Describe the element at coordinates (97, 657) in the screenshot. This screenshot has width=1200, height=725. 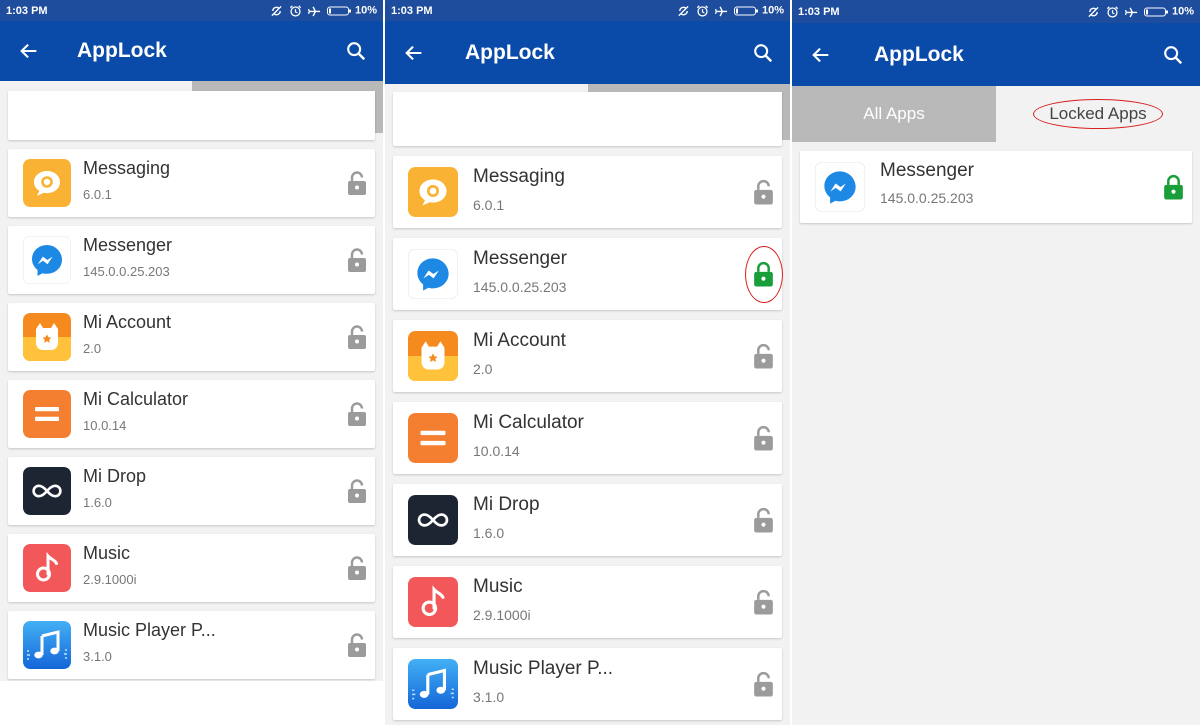
I see `app-version: 3.1.0` at that location.